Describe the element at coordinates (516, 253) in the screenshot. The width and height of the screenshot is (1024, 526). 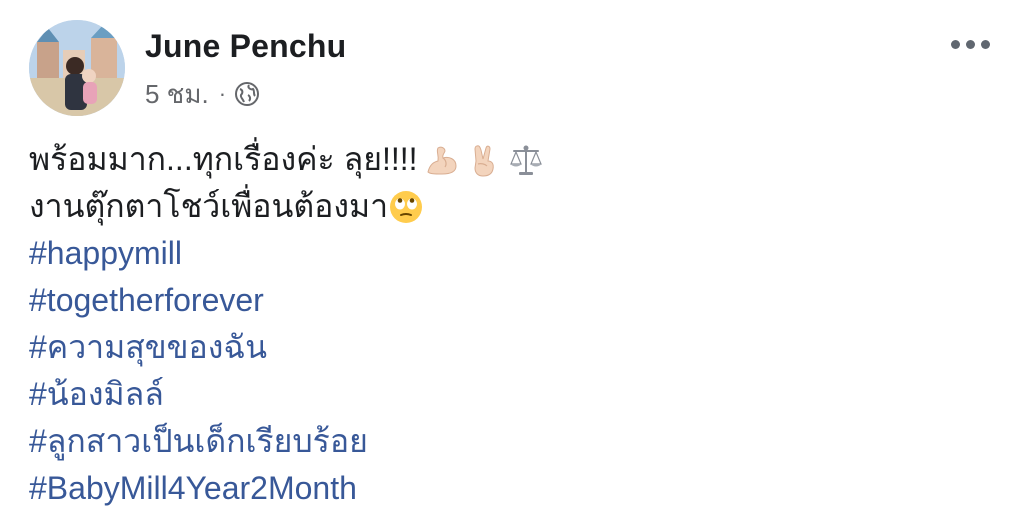
I see `hashtag-line: #happymill` at that location.